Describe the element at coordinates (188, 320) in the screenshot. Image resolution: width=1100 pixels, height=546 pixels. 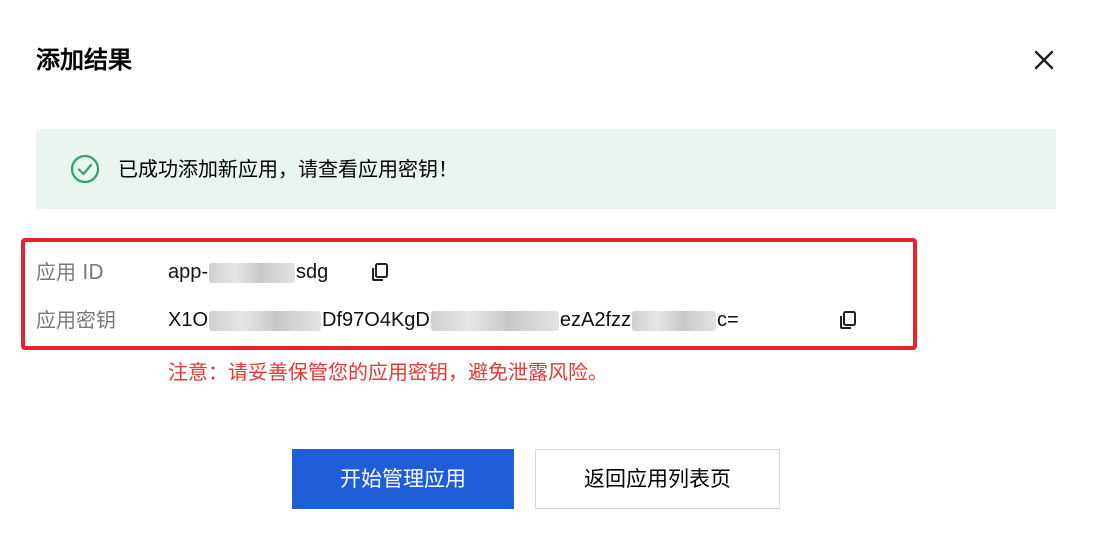
I see `app-secret-part1: X1O` at that location.